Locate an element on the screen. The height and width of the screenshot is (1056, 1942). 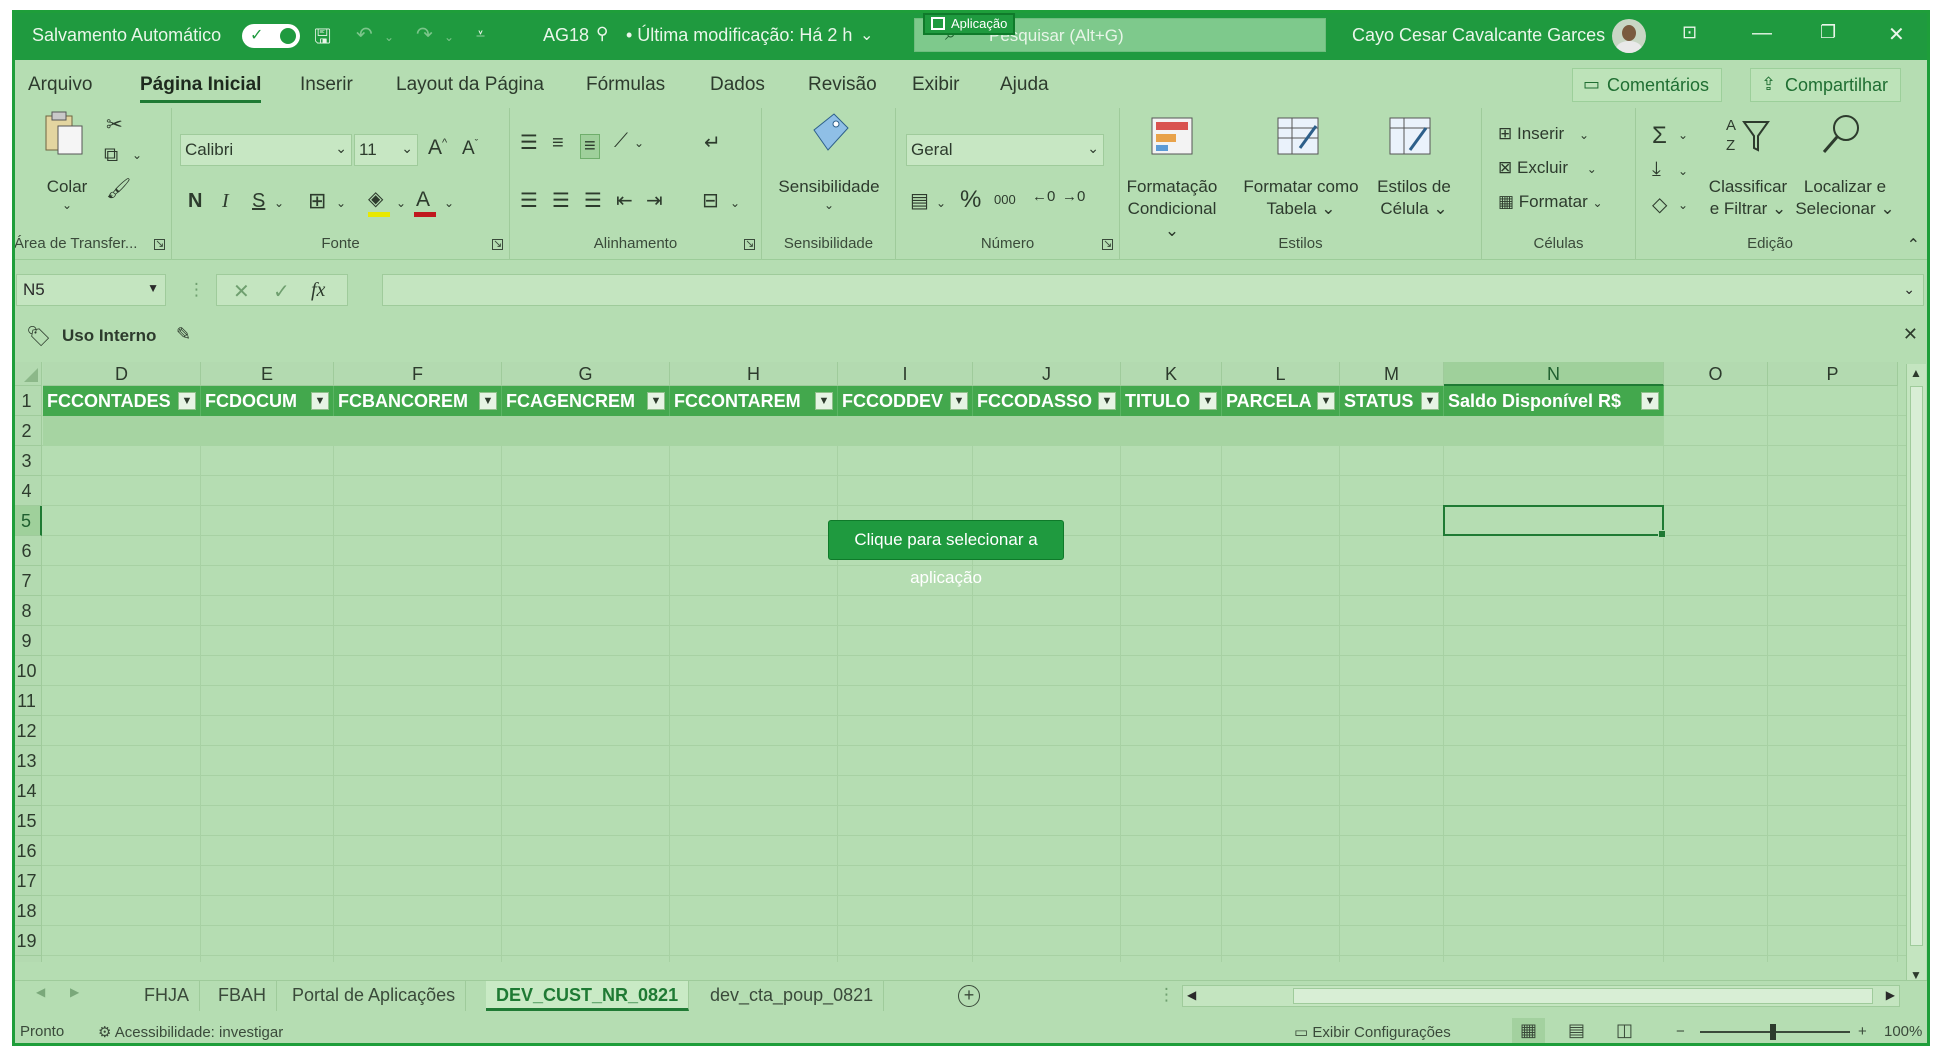
column-header-p: P is located at coordinates (1833, 374).